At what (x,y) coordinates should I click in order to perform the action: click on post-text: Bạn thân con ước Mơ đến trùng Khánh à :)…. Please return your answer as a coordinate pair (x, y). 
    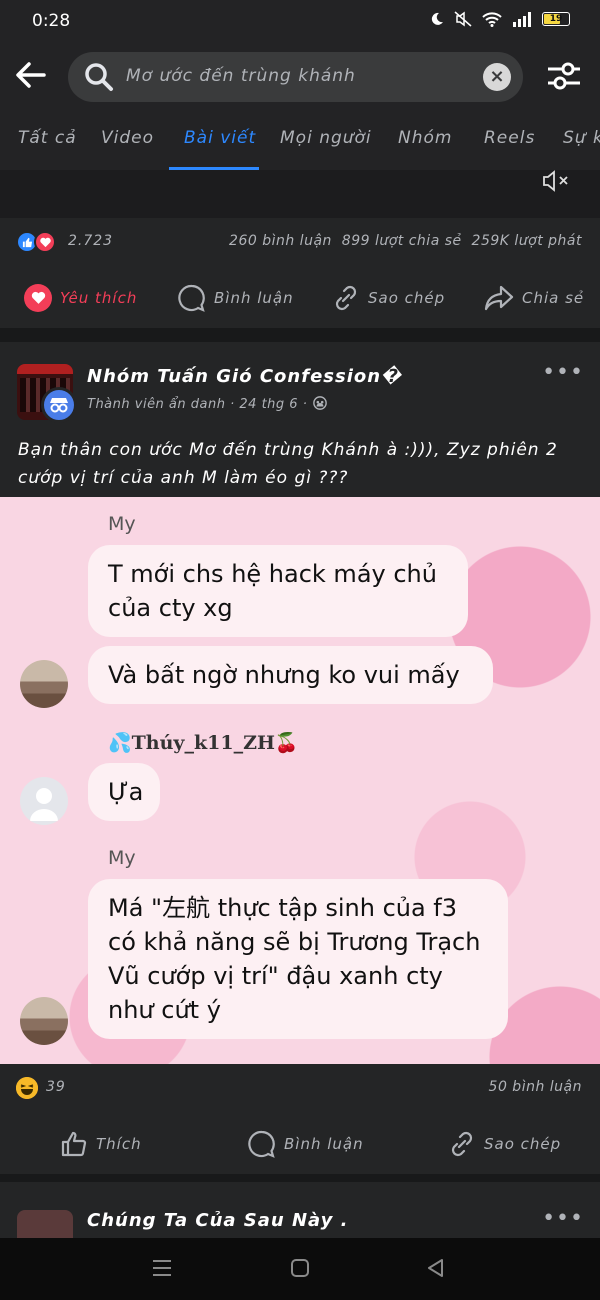
    Looking at the image, I should click on (288, 464).